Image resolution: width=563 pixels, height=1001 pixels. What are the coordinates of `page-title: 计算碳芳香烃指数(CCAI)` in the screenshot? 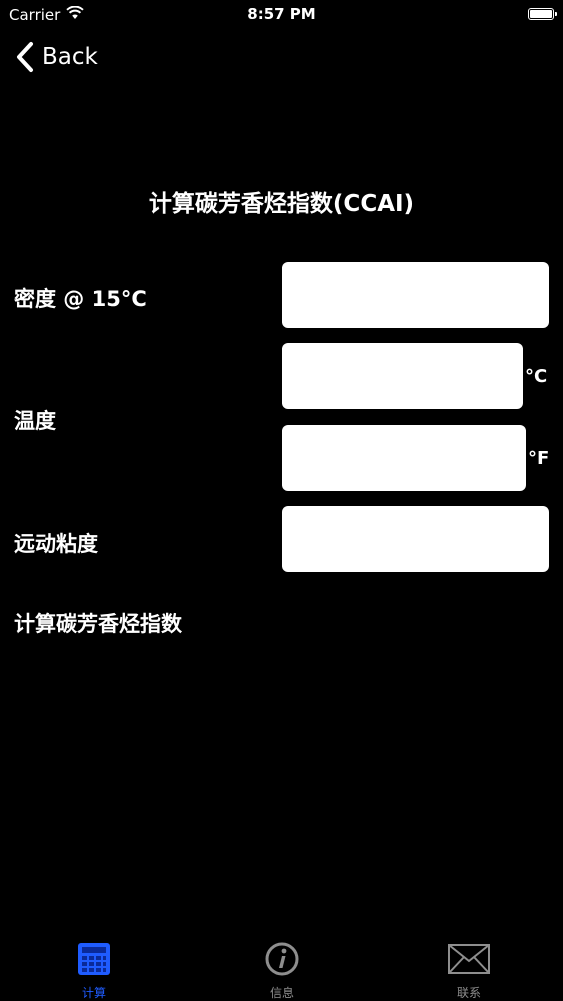 It's located at (281, 204).